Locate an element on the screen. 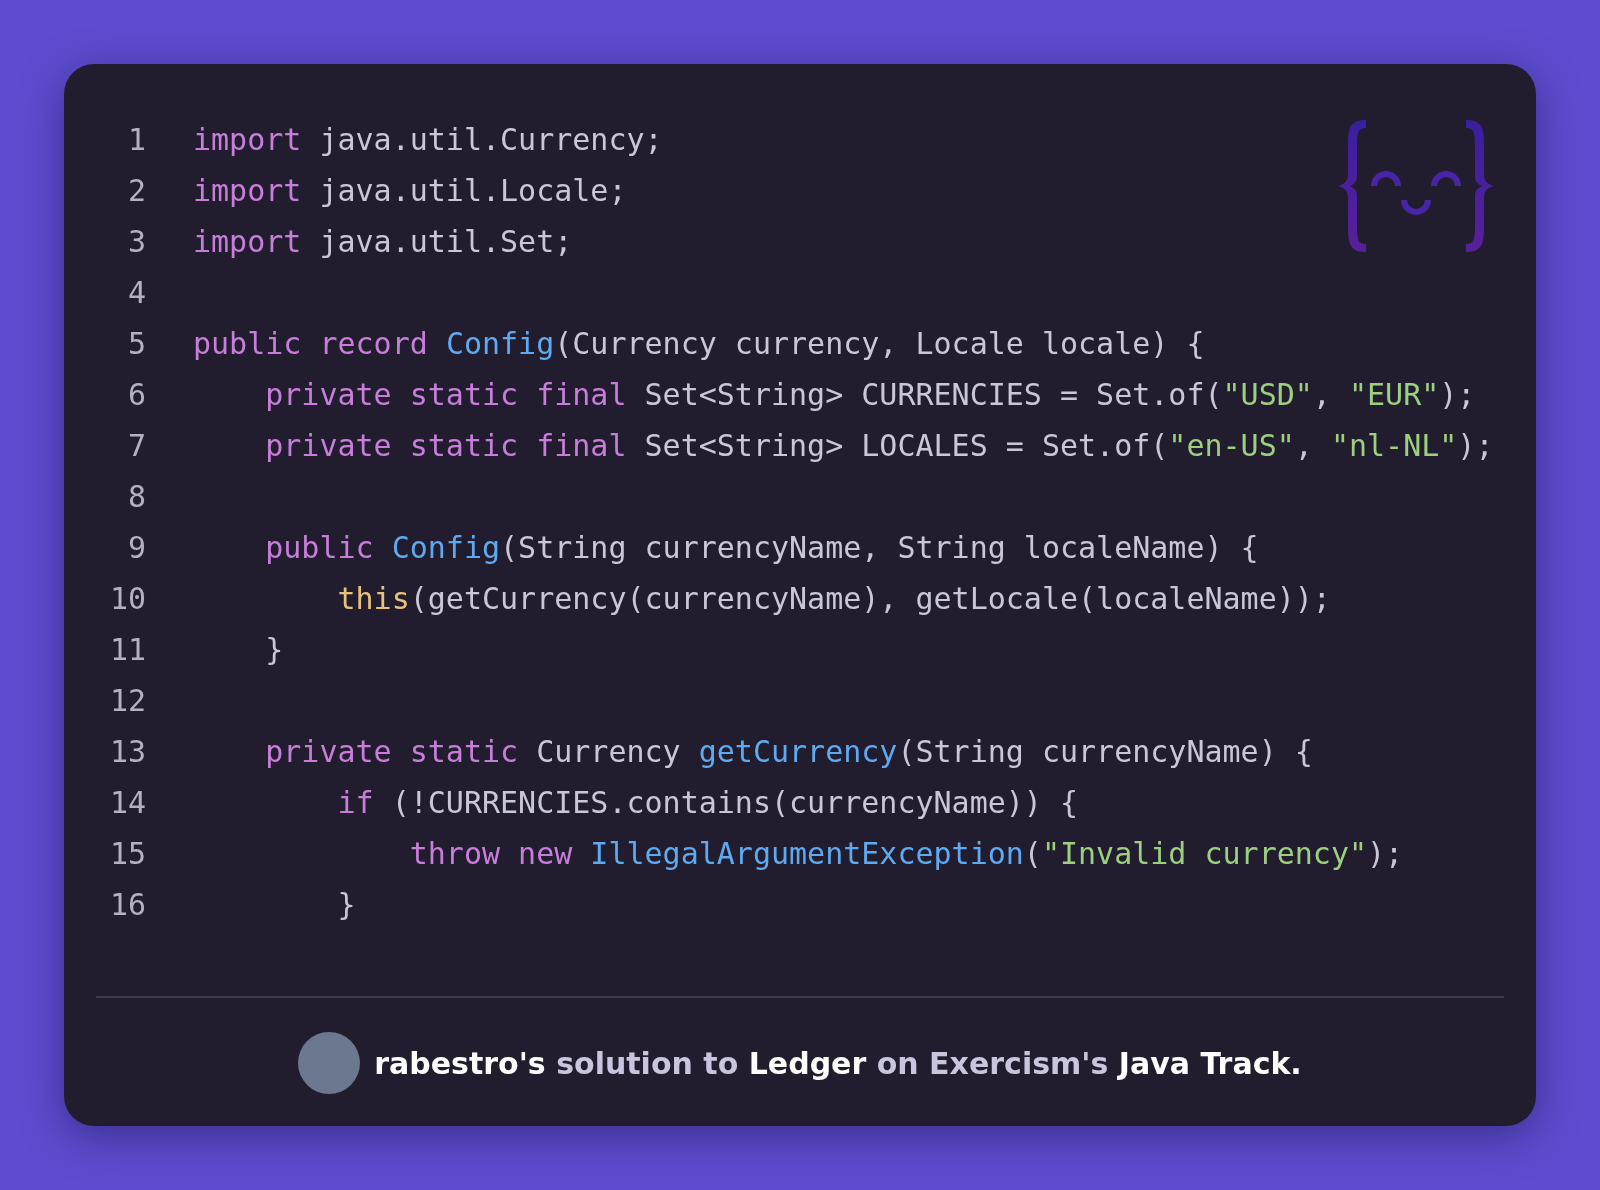  line-number: 4 is located at coordinates (136, 292).